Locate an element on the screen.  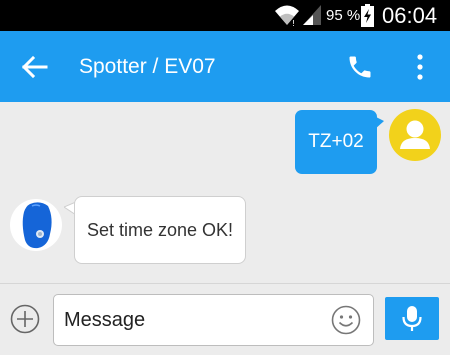
battery-charging-icon is located at coordinates (367, 15).